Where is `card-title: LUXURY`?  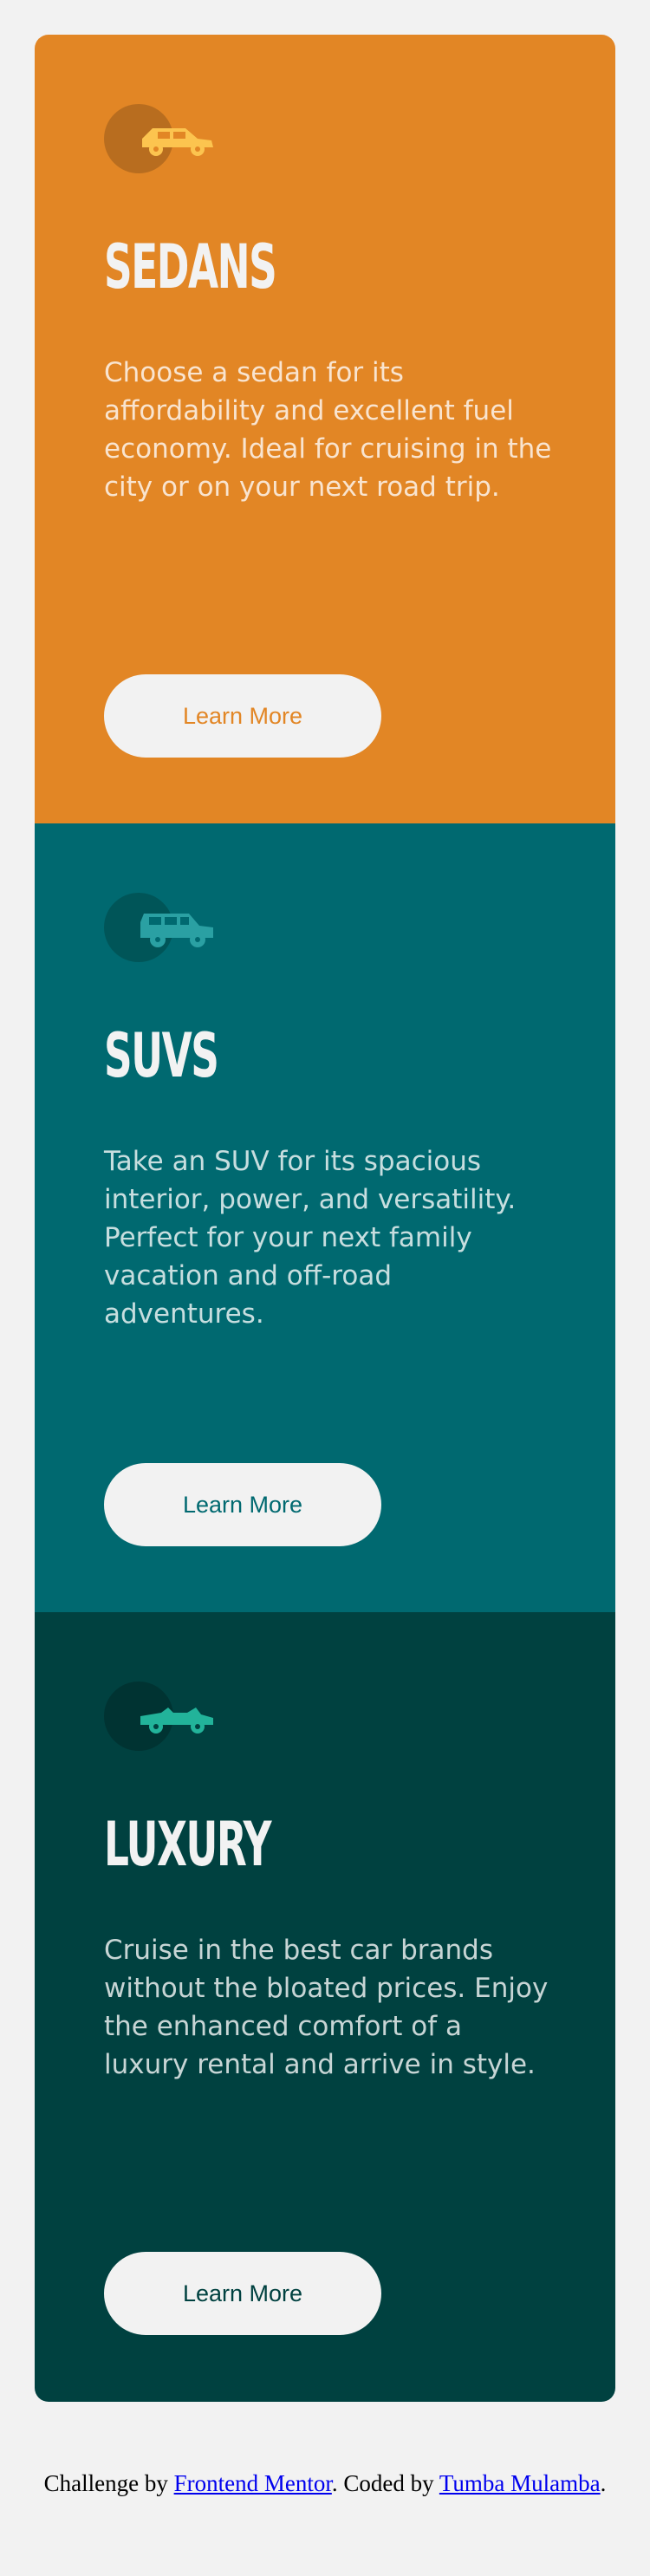 card-title: LUXURY is located at coordinates (187, 1844).